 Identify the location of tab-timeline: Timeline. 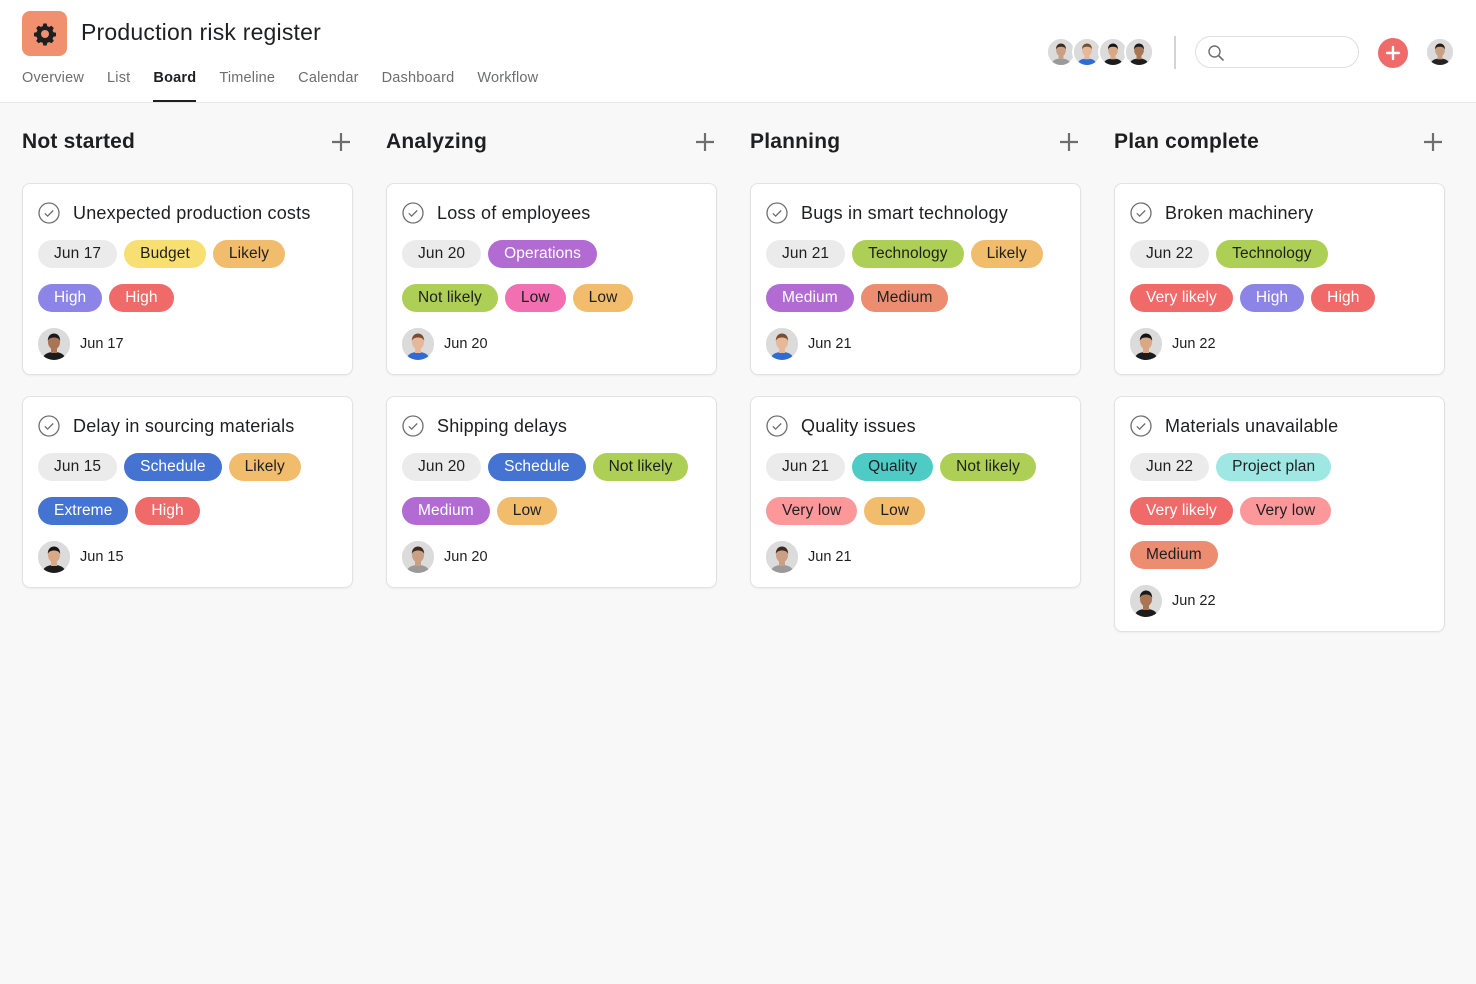
(247, 86).